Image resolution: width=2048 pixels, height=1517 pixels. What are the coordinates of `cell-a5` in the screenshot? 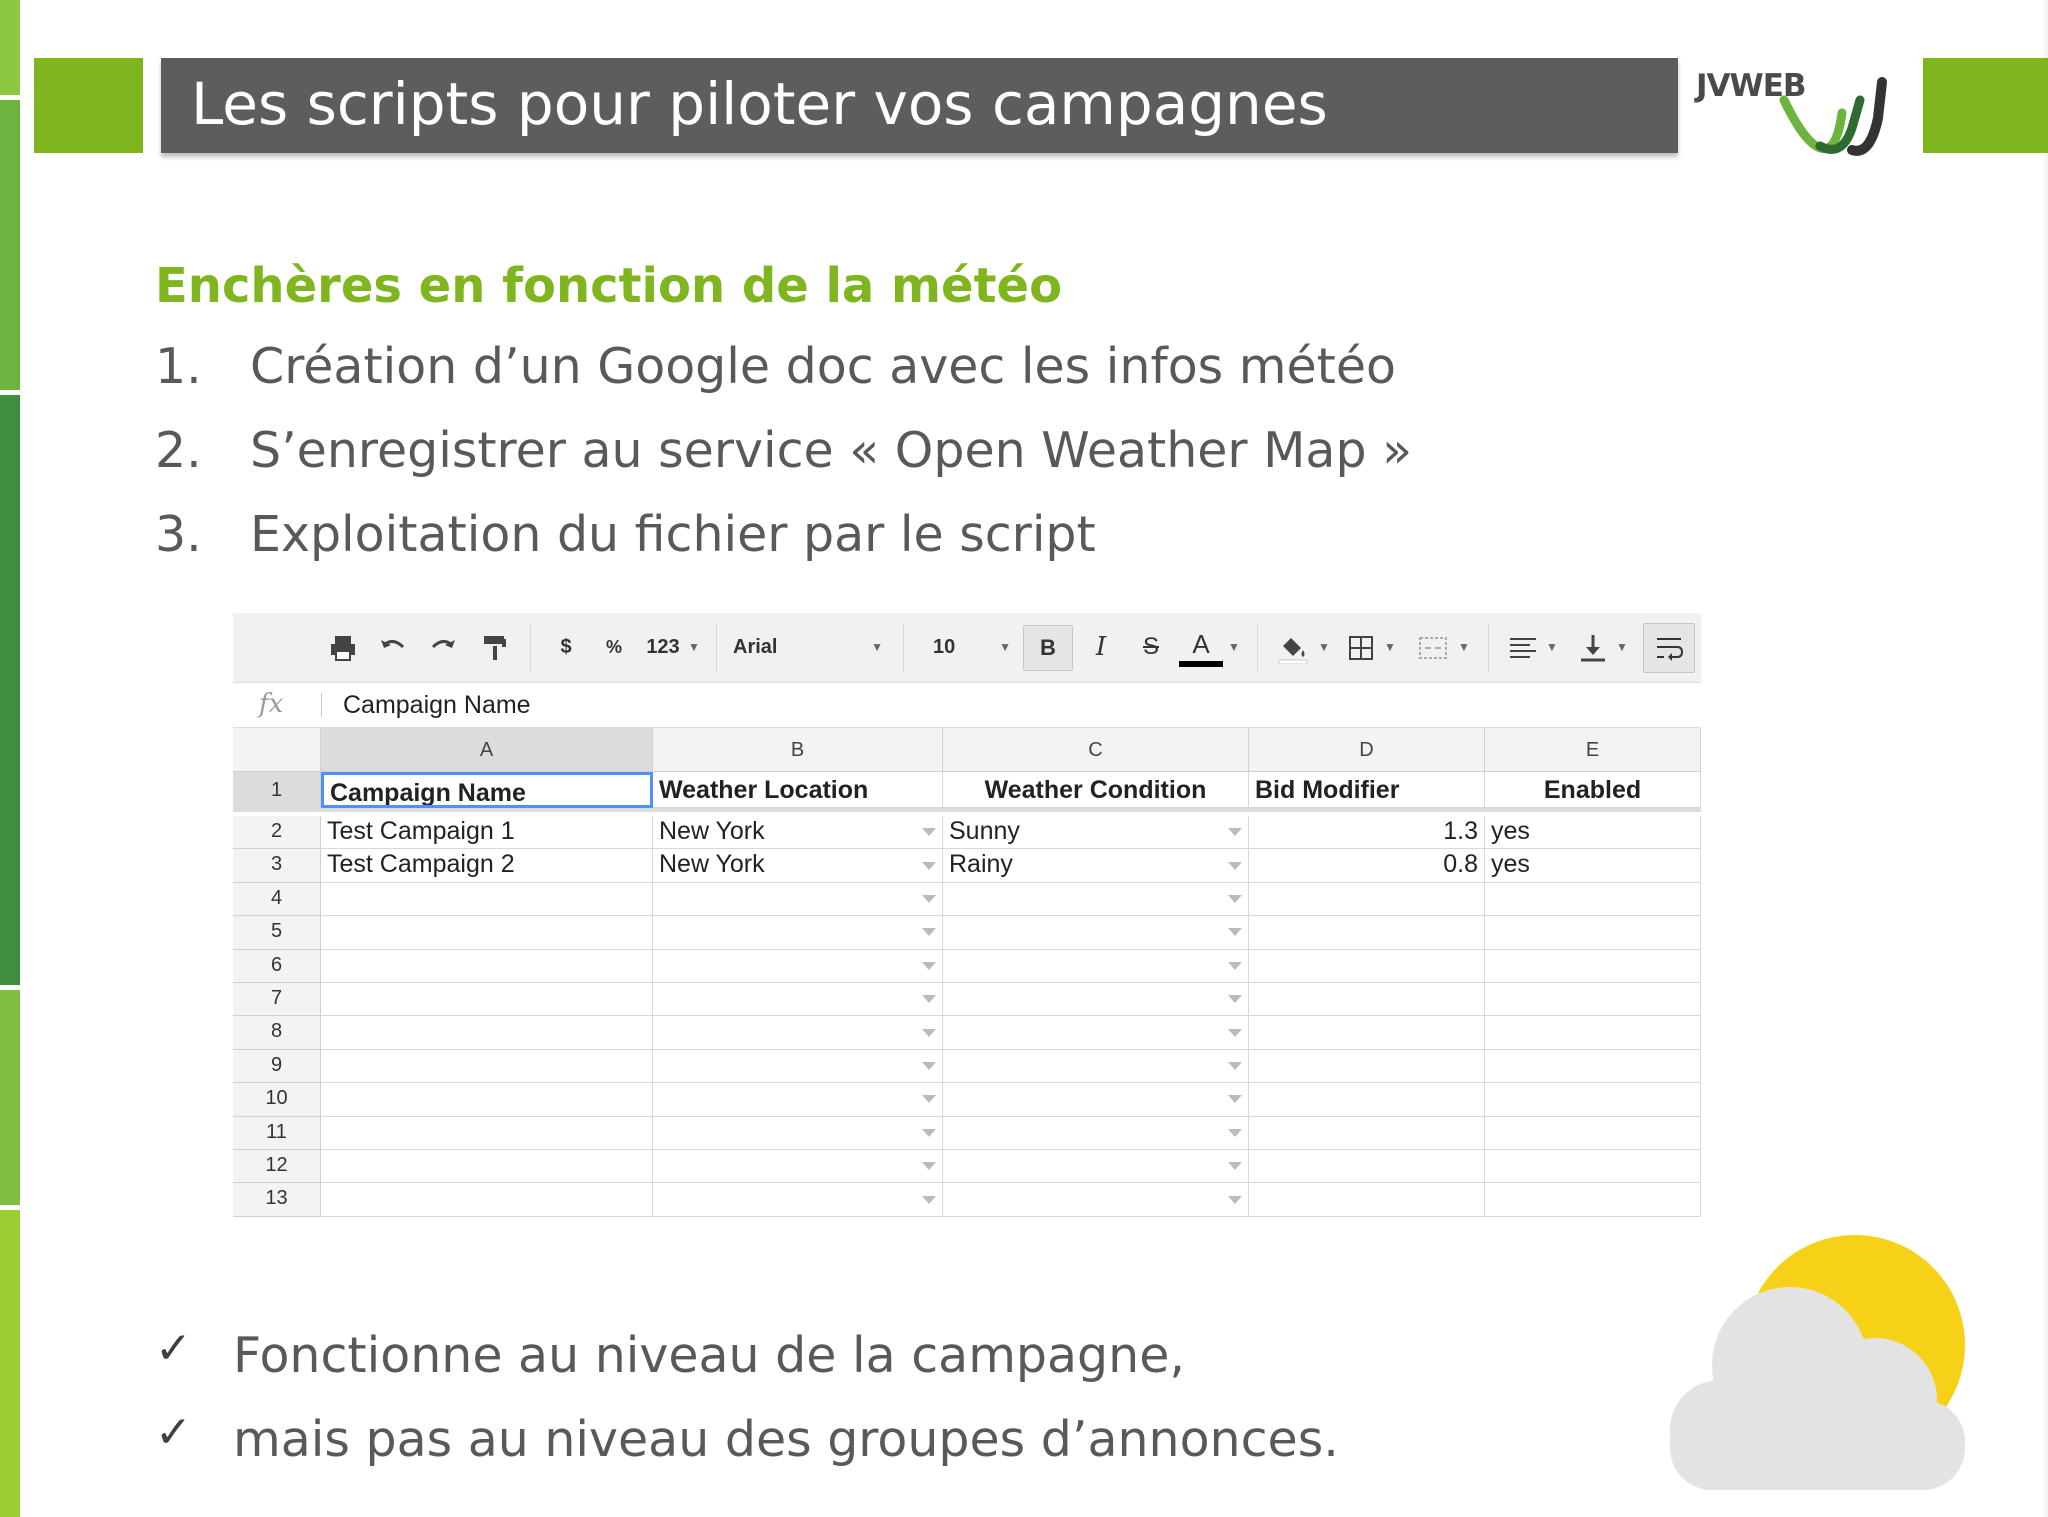 It's located at (487, 933).